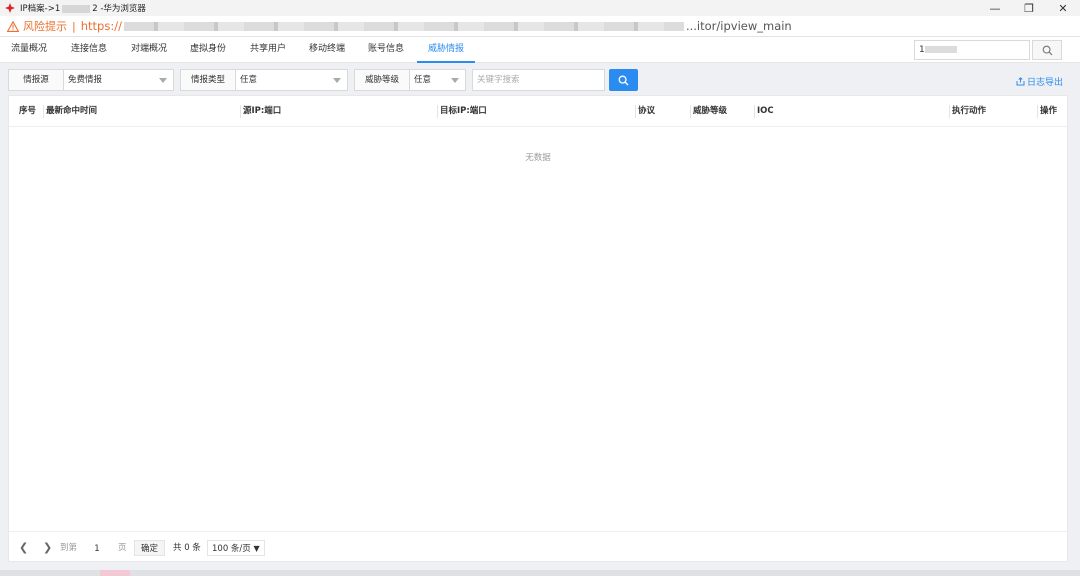  I want to click on keyword-search-field, so click(538, 80).